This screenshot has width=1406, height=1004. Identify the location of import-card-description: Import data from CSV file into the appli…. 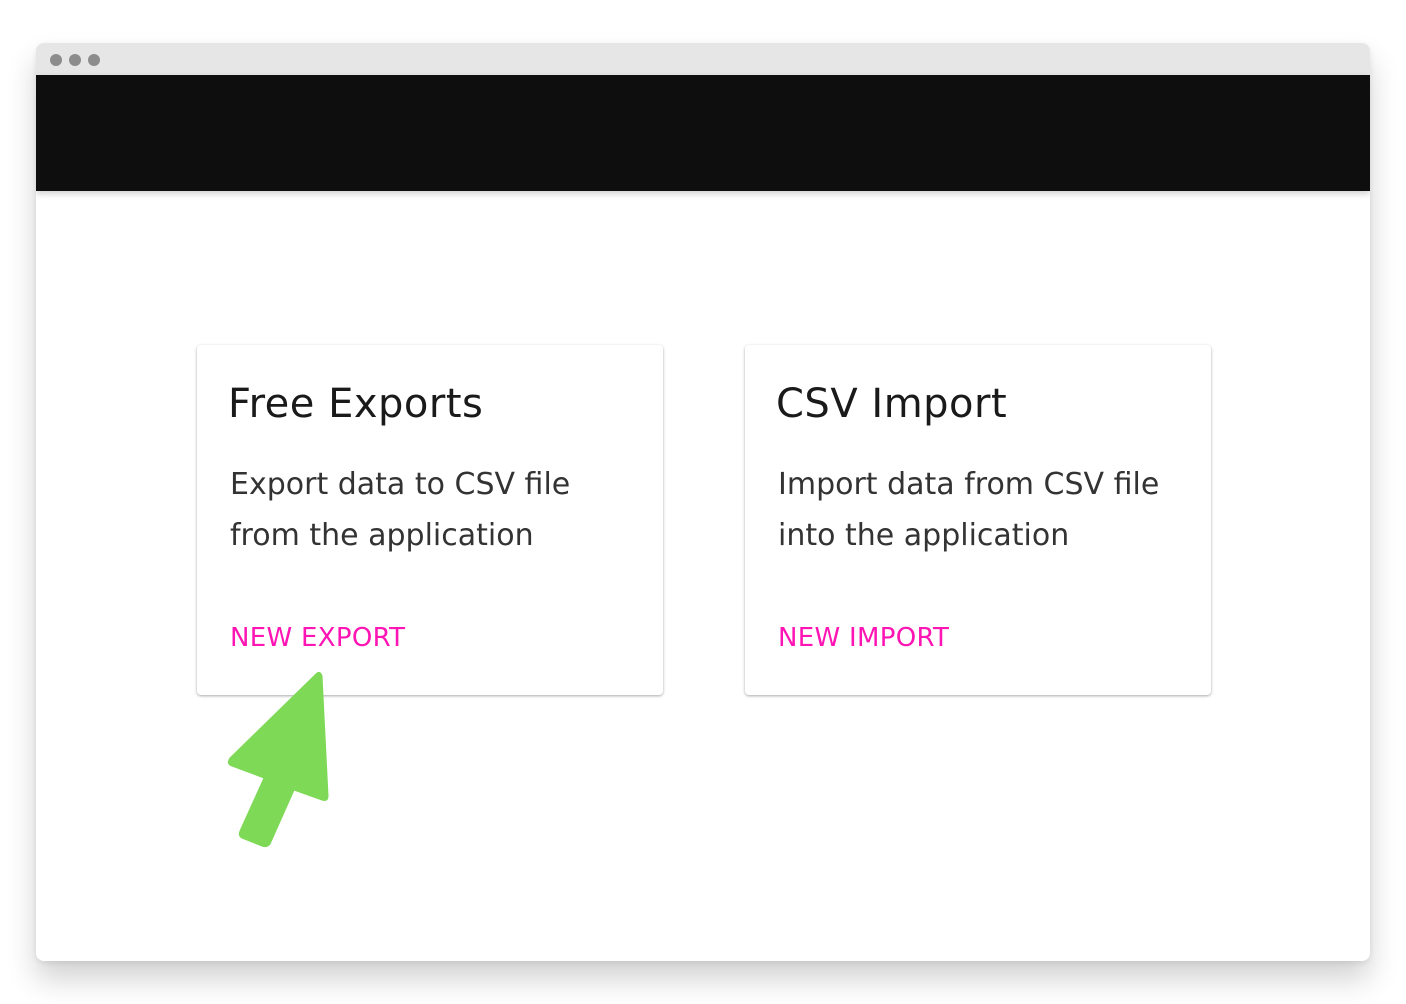
(969, 510).